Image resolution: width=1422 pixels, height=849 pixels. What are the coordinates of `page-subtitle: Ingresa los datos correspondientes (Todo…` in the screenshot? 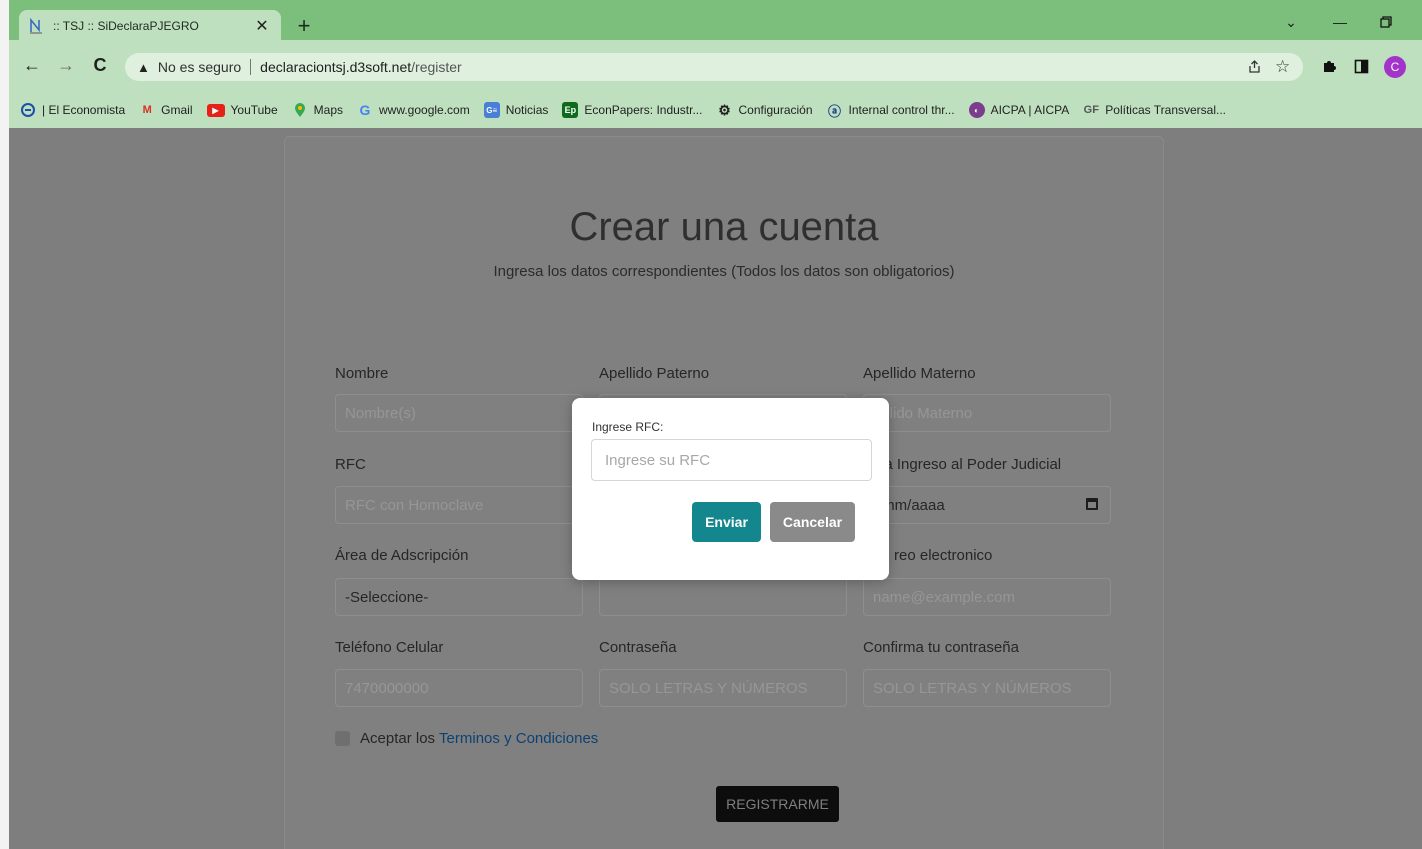 It's located at (724, 271).